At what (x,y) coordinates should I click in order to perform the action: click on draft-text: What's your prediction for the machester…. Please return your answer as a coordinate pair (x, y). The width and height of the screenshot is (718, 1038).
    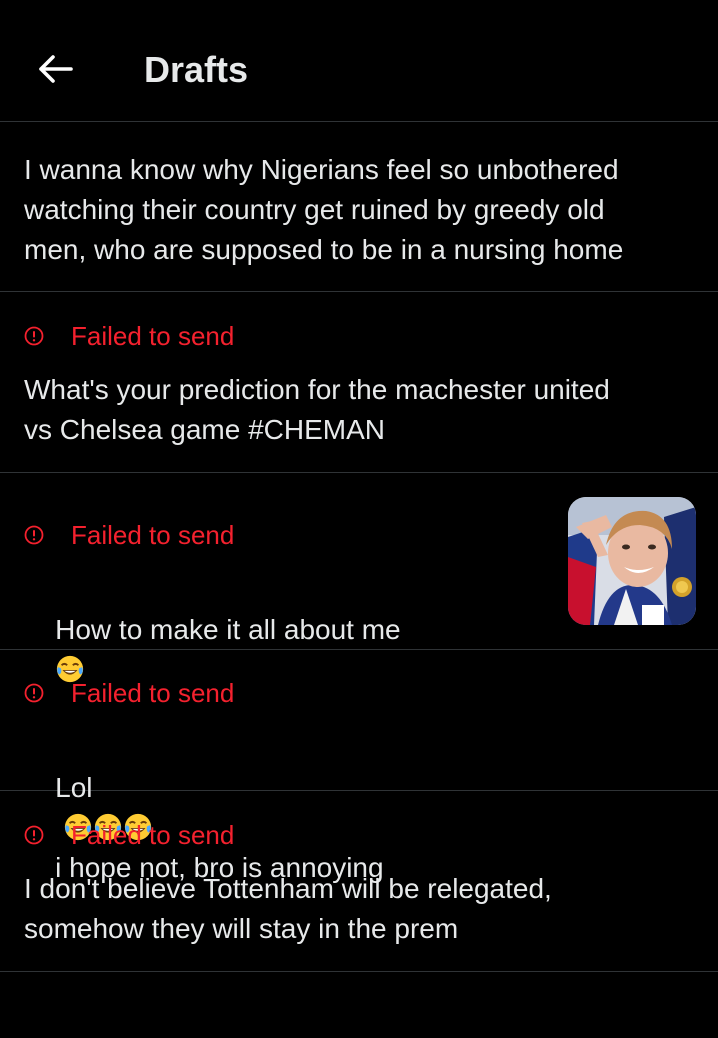
    Looking at the image, I should click on (317, 409).